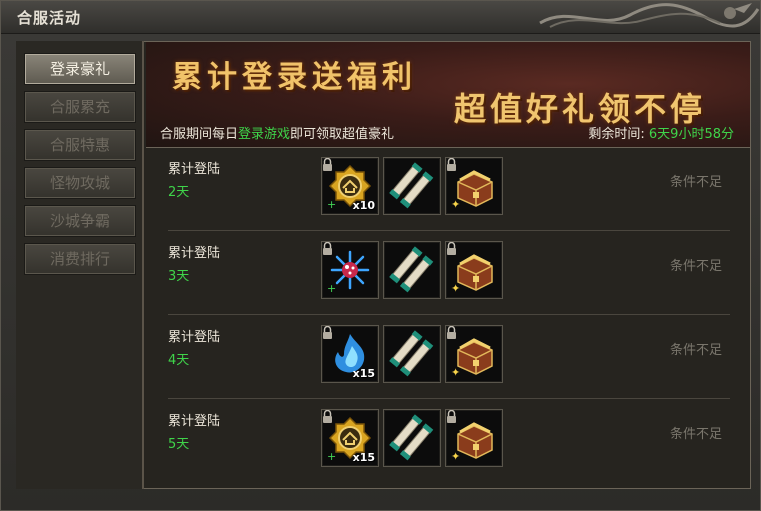 This screenshot has width=761, height=511. Describe the element at coordinates (199, 134) in the screenshot. I see `desc-prefix: 合服期间每日` at that location.